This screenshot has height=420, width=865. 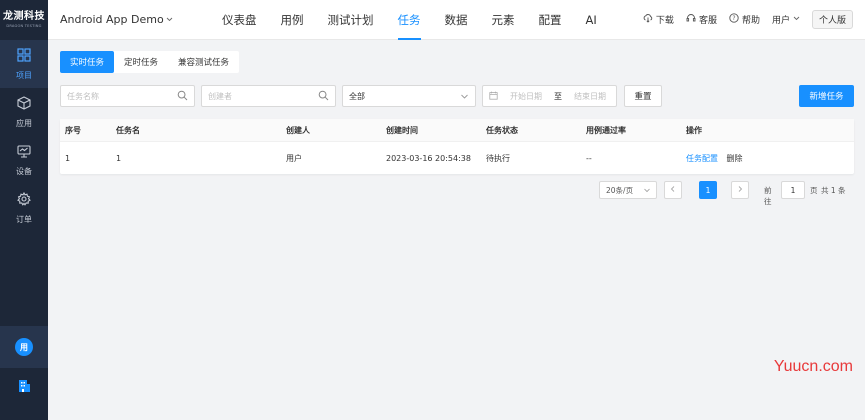 I want to click on cloud-download-icon, so click(x=648, y=19).